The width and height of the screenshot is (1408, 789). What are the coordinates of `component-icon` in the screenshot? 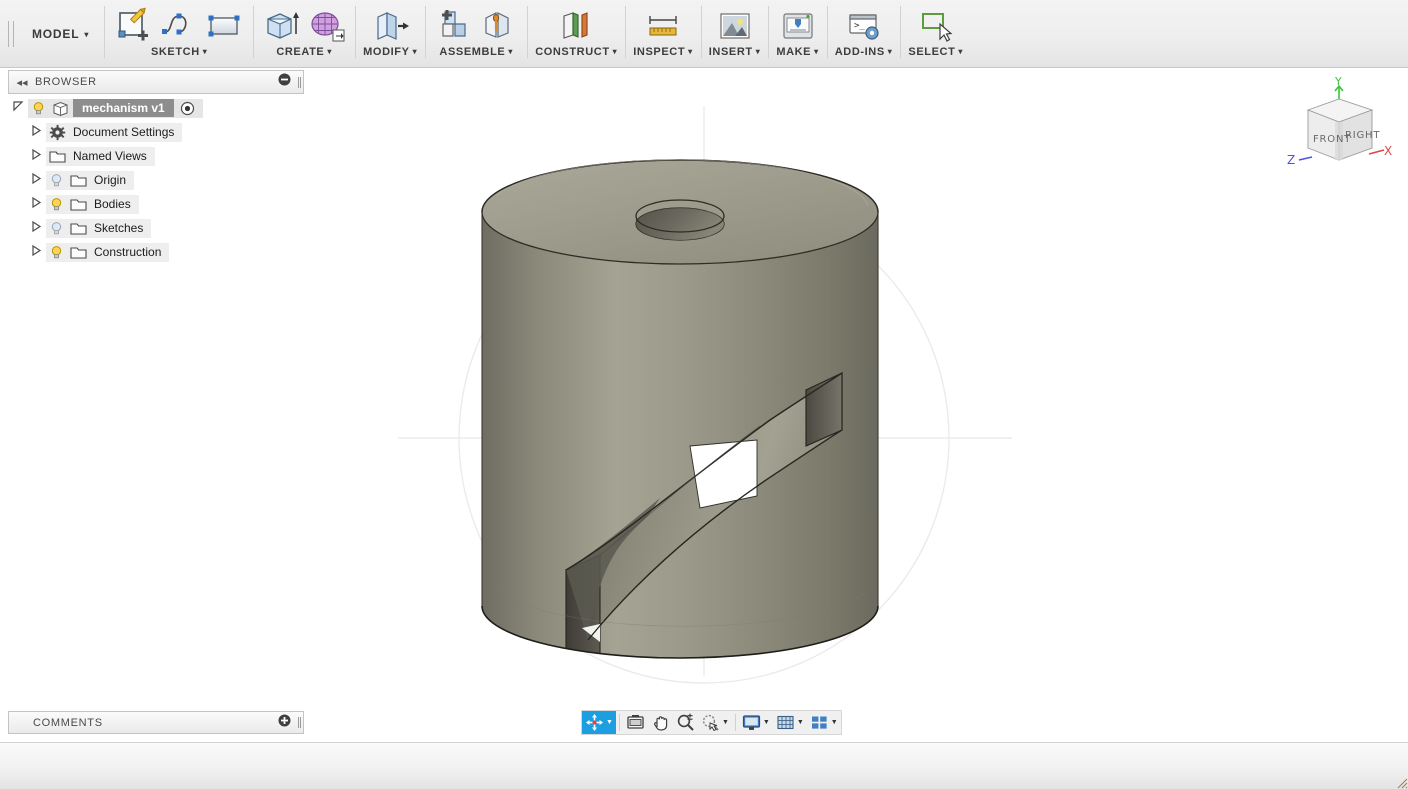 It's located at (60, 108).